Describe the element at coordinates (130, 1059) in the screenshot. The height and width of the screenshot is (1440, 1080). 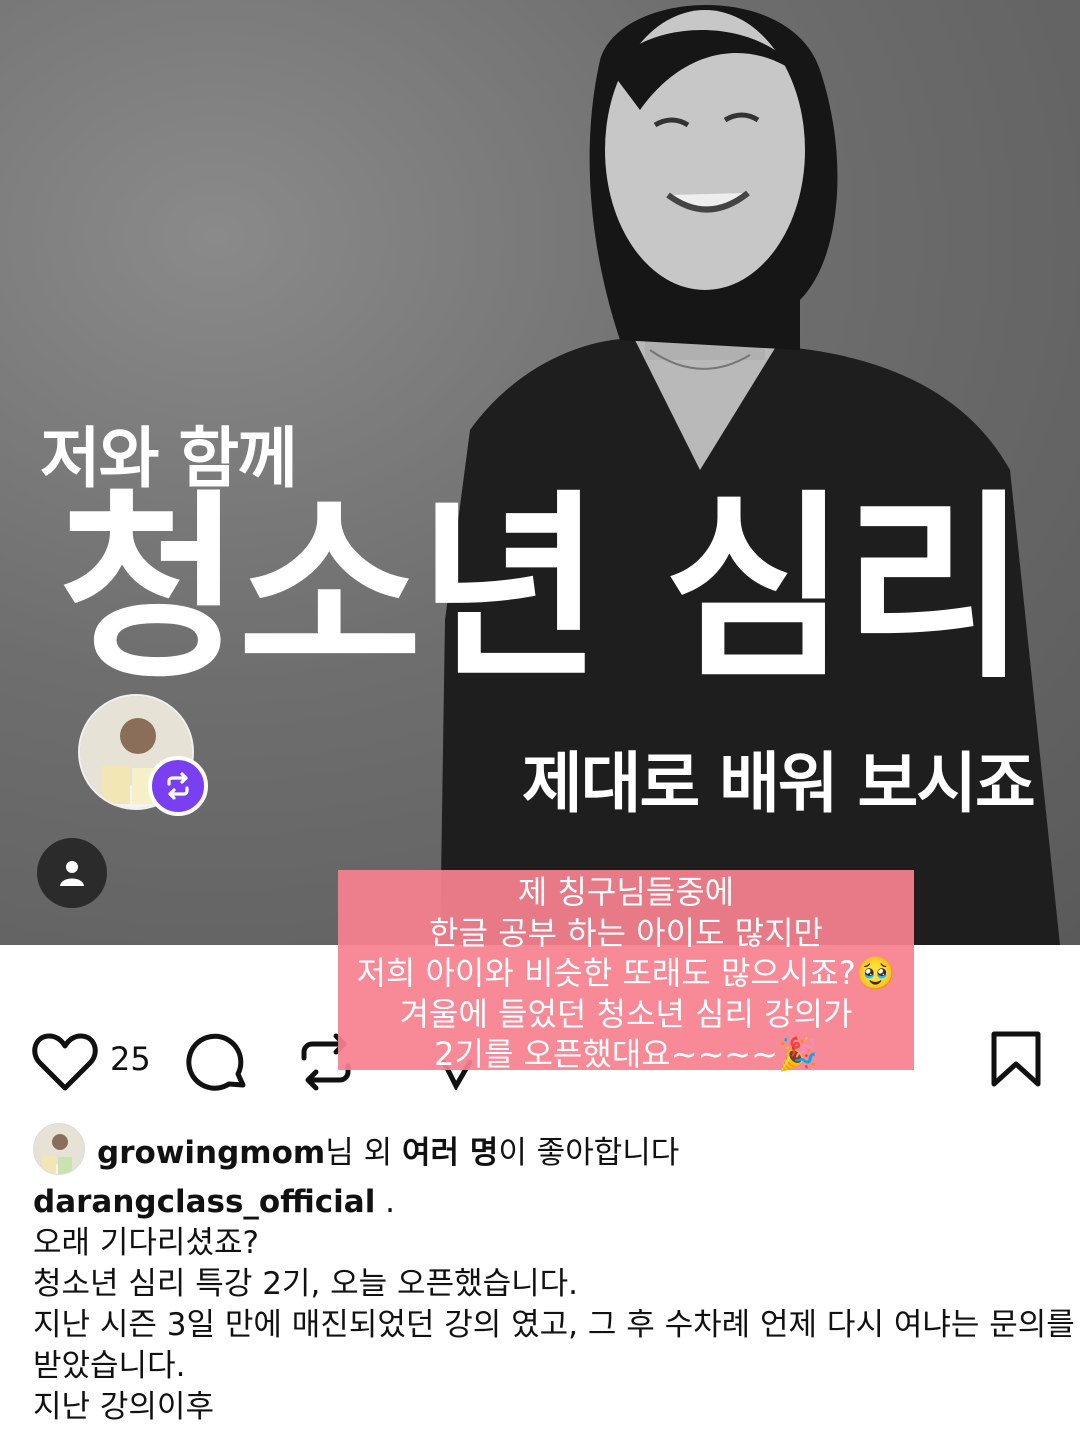
I see `like-count: 25` at that location.